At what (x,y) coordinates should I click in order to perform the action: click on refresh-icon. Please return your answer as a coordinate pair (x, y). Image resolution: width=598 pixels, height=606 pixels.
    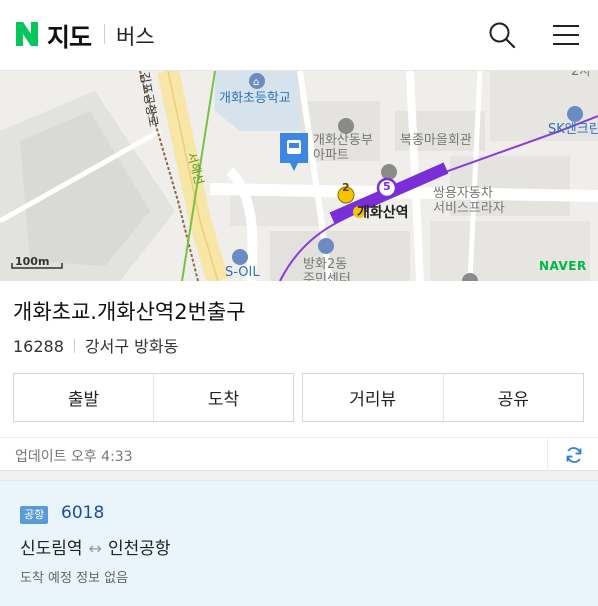
    Looking at the image, I should click on (574, 455).